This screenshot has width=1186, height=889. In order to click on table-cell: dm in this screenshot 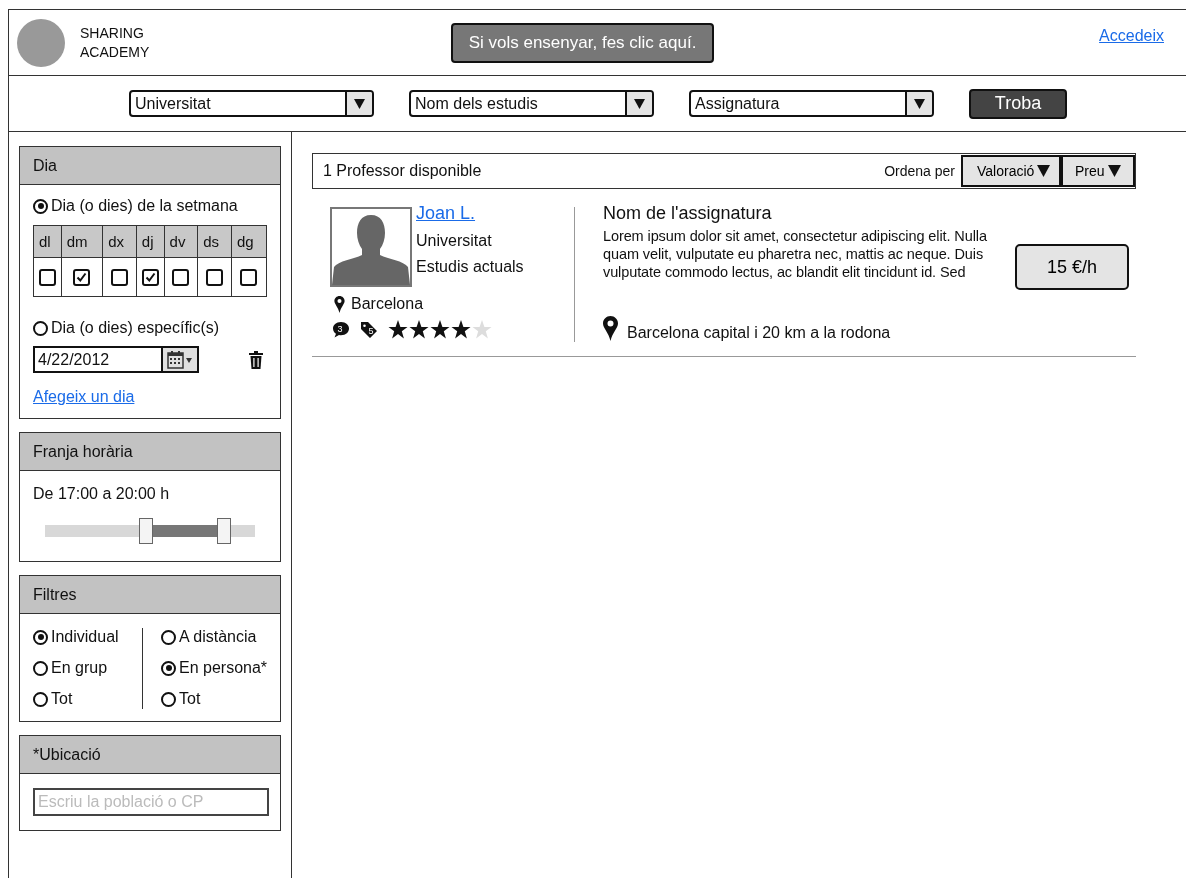, I will do `click(82, 241)`.